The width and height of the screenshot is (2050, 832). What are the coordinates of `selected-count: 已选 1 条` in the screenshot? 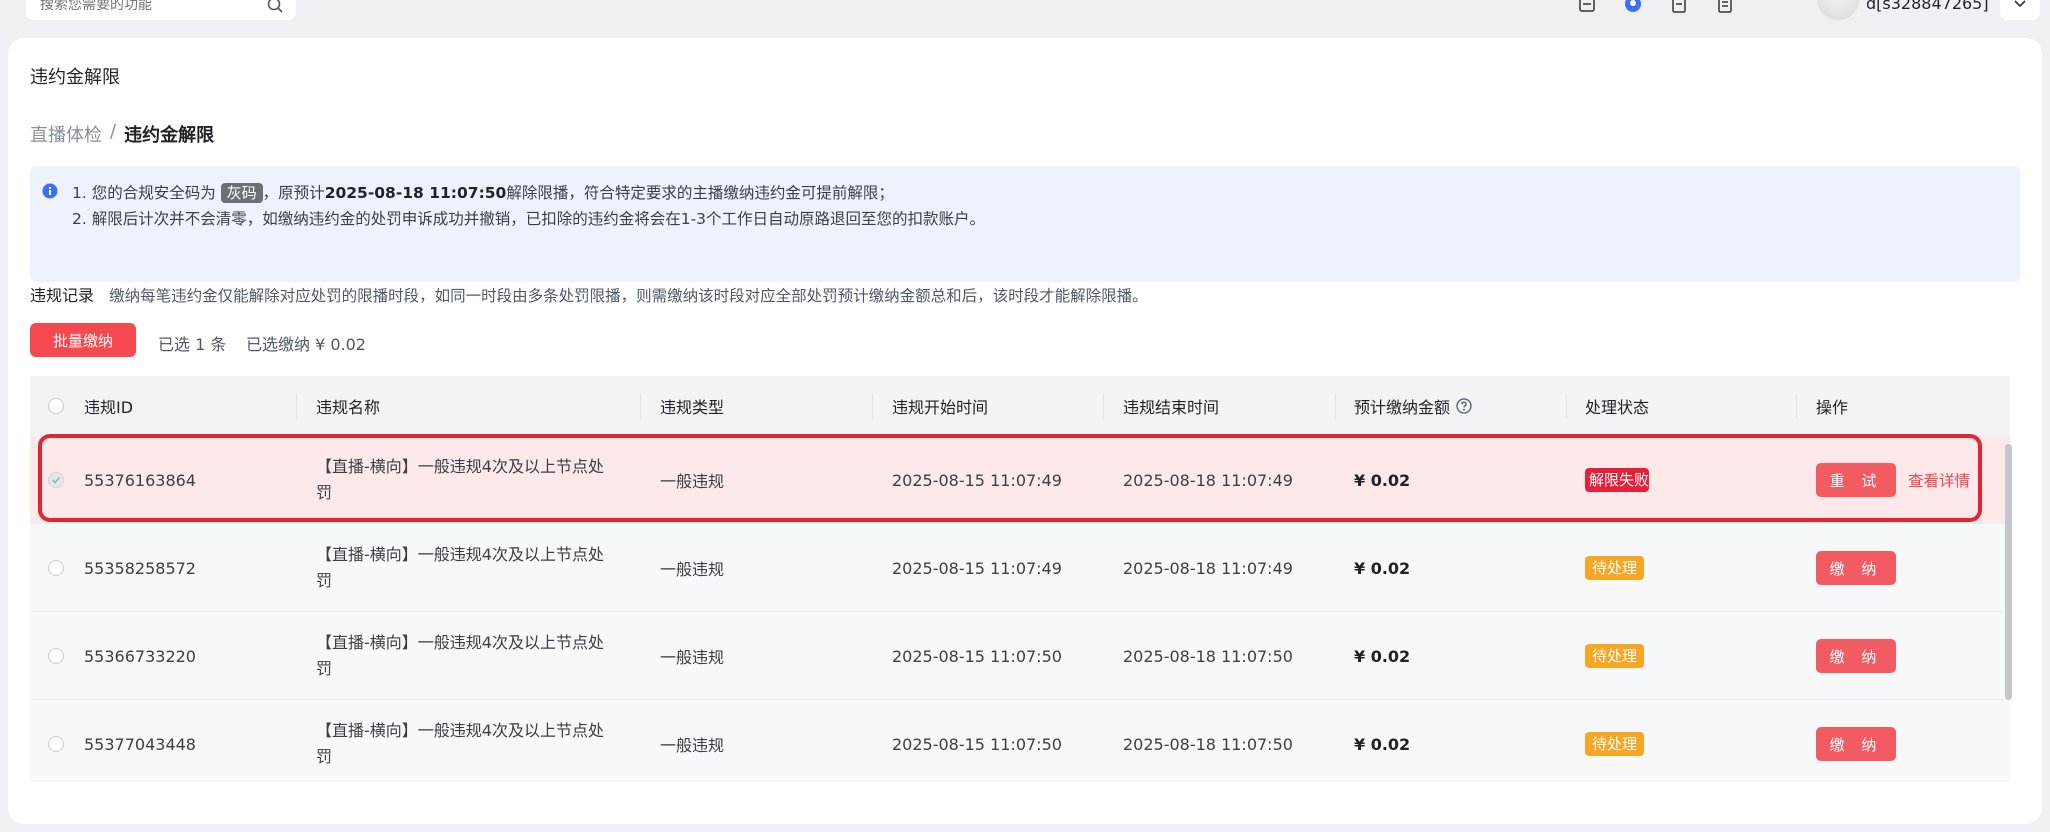 It's located at (192, 344).